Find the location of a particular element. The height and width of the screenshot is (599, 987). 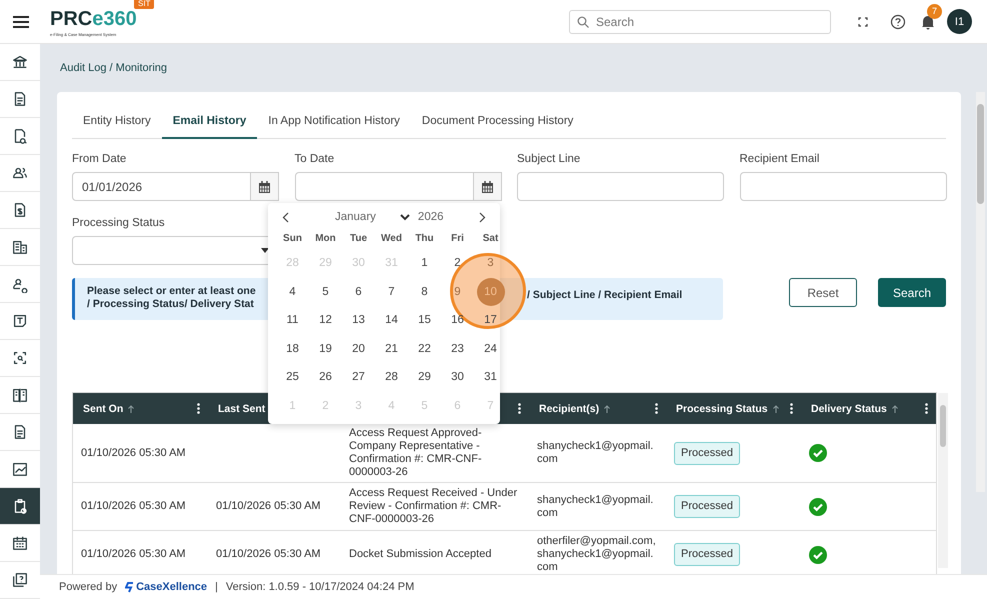

weekday-label: Sun is located at coordinates (292, 239).